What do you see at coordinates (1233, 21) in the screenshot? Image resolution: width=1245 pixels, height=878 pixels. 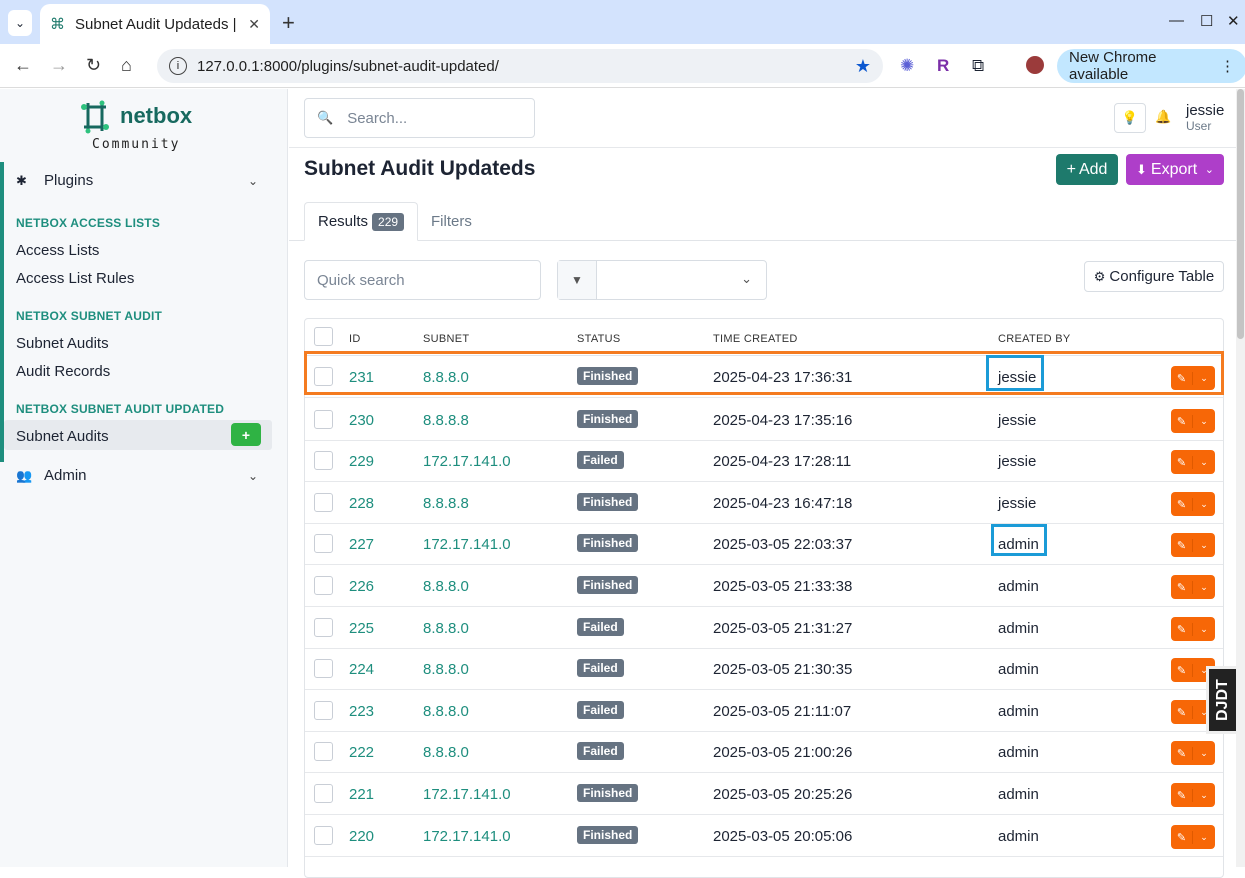 I see `close-window-icon: ✕` at bounding box center [1233, 21].